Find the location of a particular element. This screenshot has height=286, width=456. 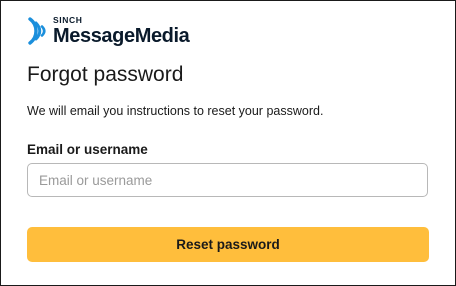

brand-wordmark: SINCH MessageMedia is located at coordinates (121, 31).